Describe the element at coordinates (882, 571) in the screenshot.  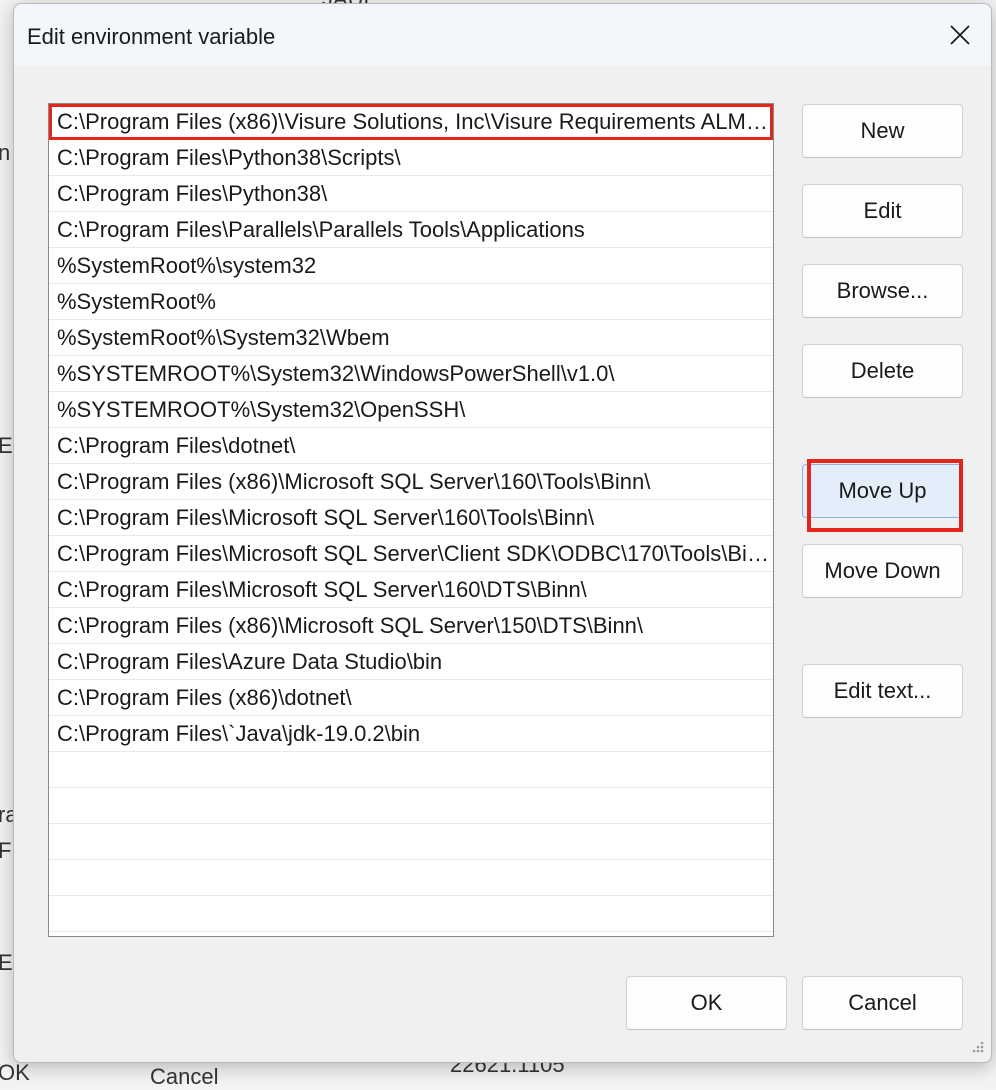
I see `move-down-button: Move Down` at that location.